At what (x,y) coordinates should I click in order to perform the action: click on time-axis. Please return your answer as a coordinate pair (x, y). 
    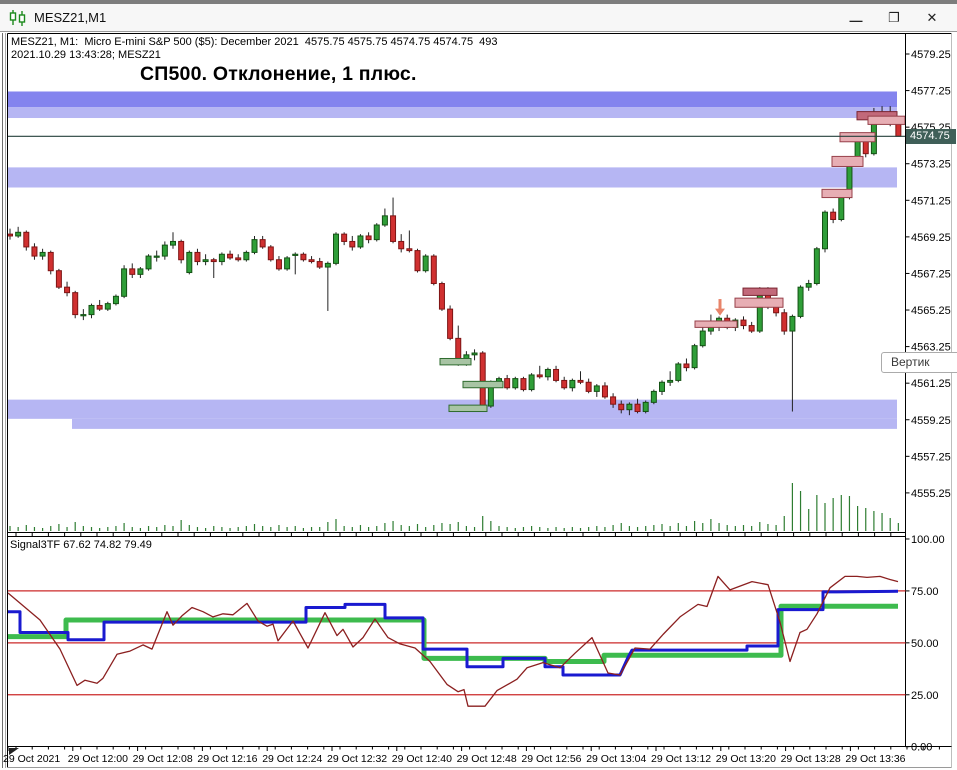
    Looking at the image, I should click on (482, 758).